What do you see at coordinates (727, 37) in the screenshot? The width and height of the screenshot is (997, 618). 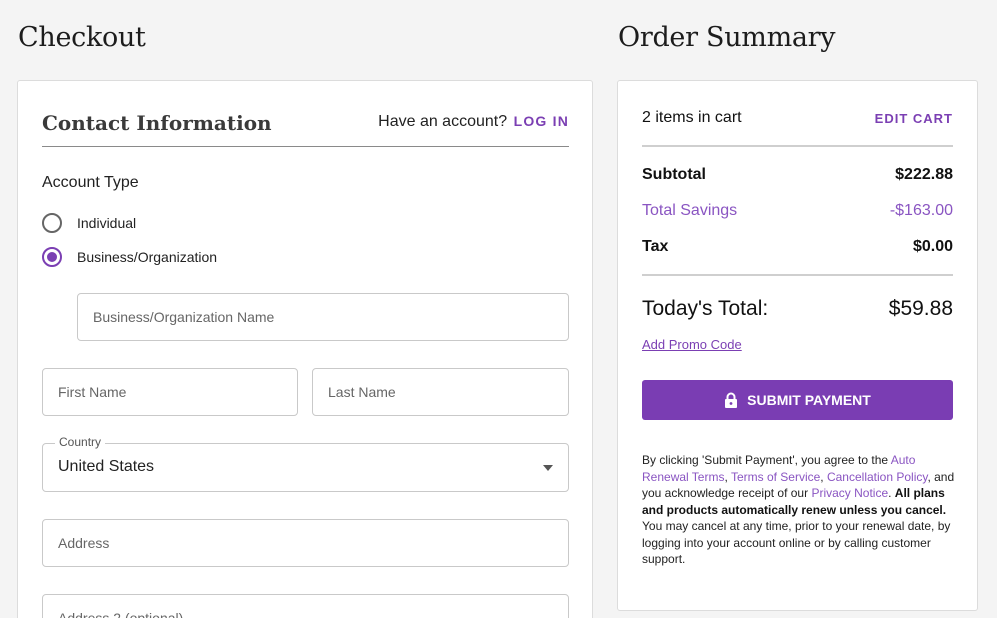 I see `order-summary-title: Order Summary` at bounding box center [727, 37].